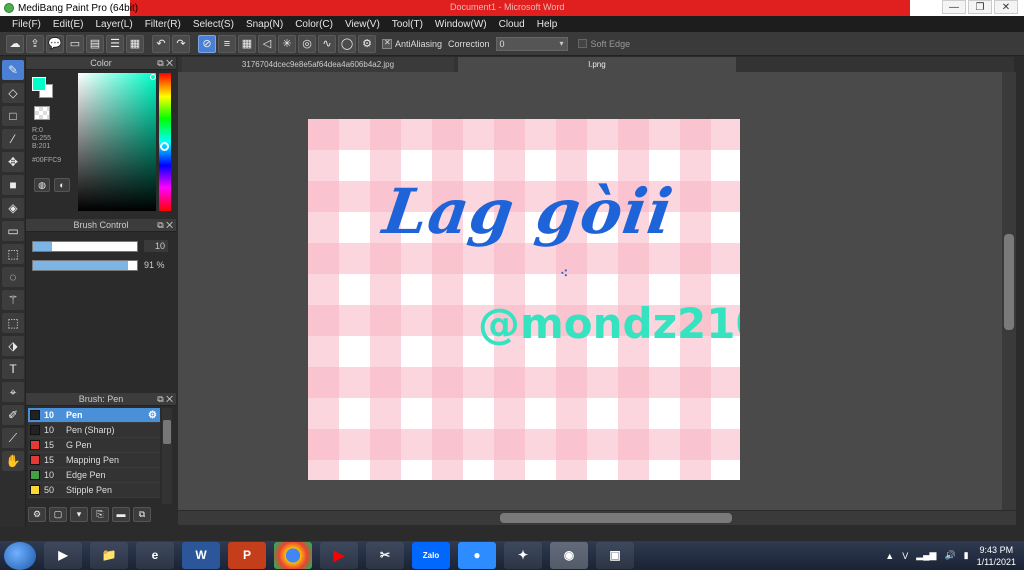 The height and width of the screenshot is (570, 1024). I want to click on hue-marker, so click(164, 146).